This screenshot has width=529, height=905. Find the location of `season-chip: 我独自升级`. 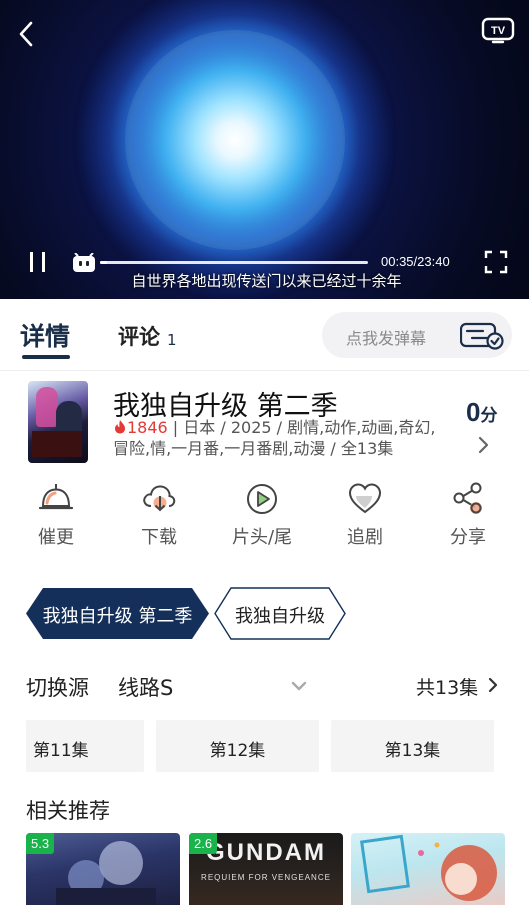

season-chip: 我独自升级 is located at coordinates (280, 613).